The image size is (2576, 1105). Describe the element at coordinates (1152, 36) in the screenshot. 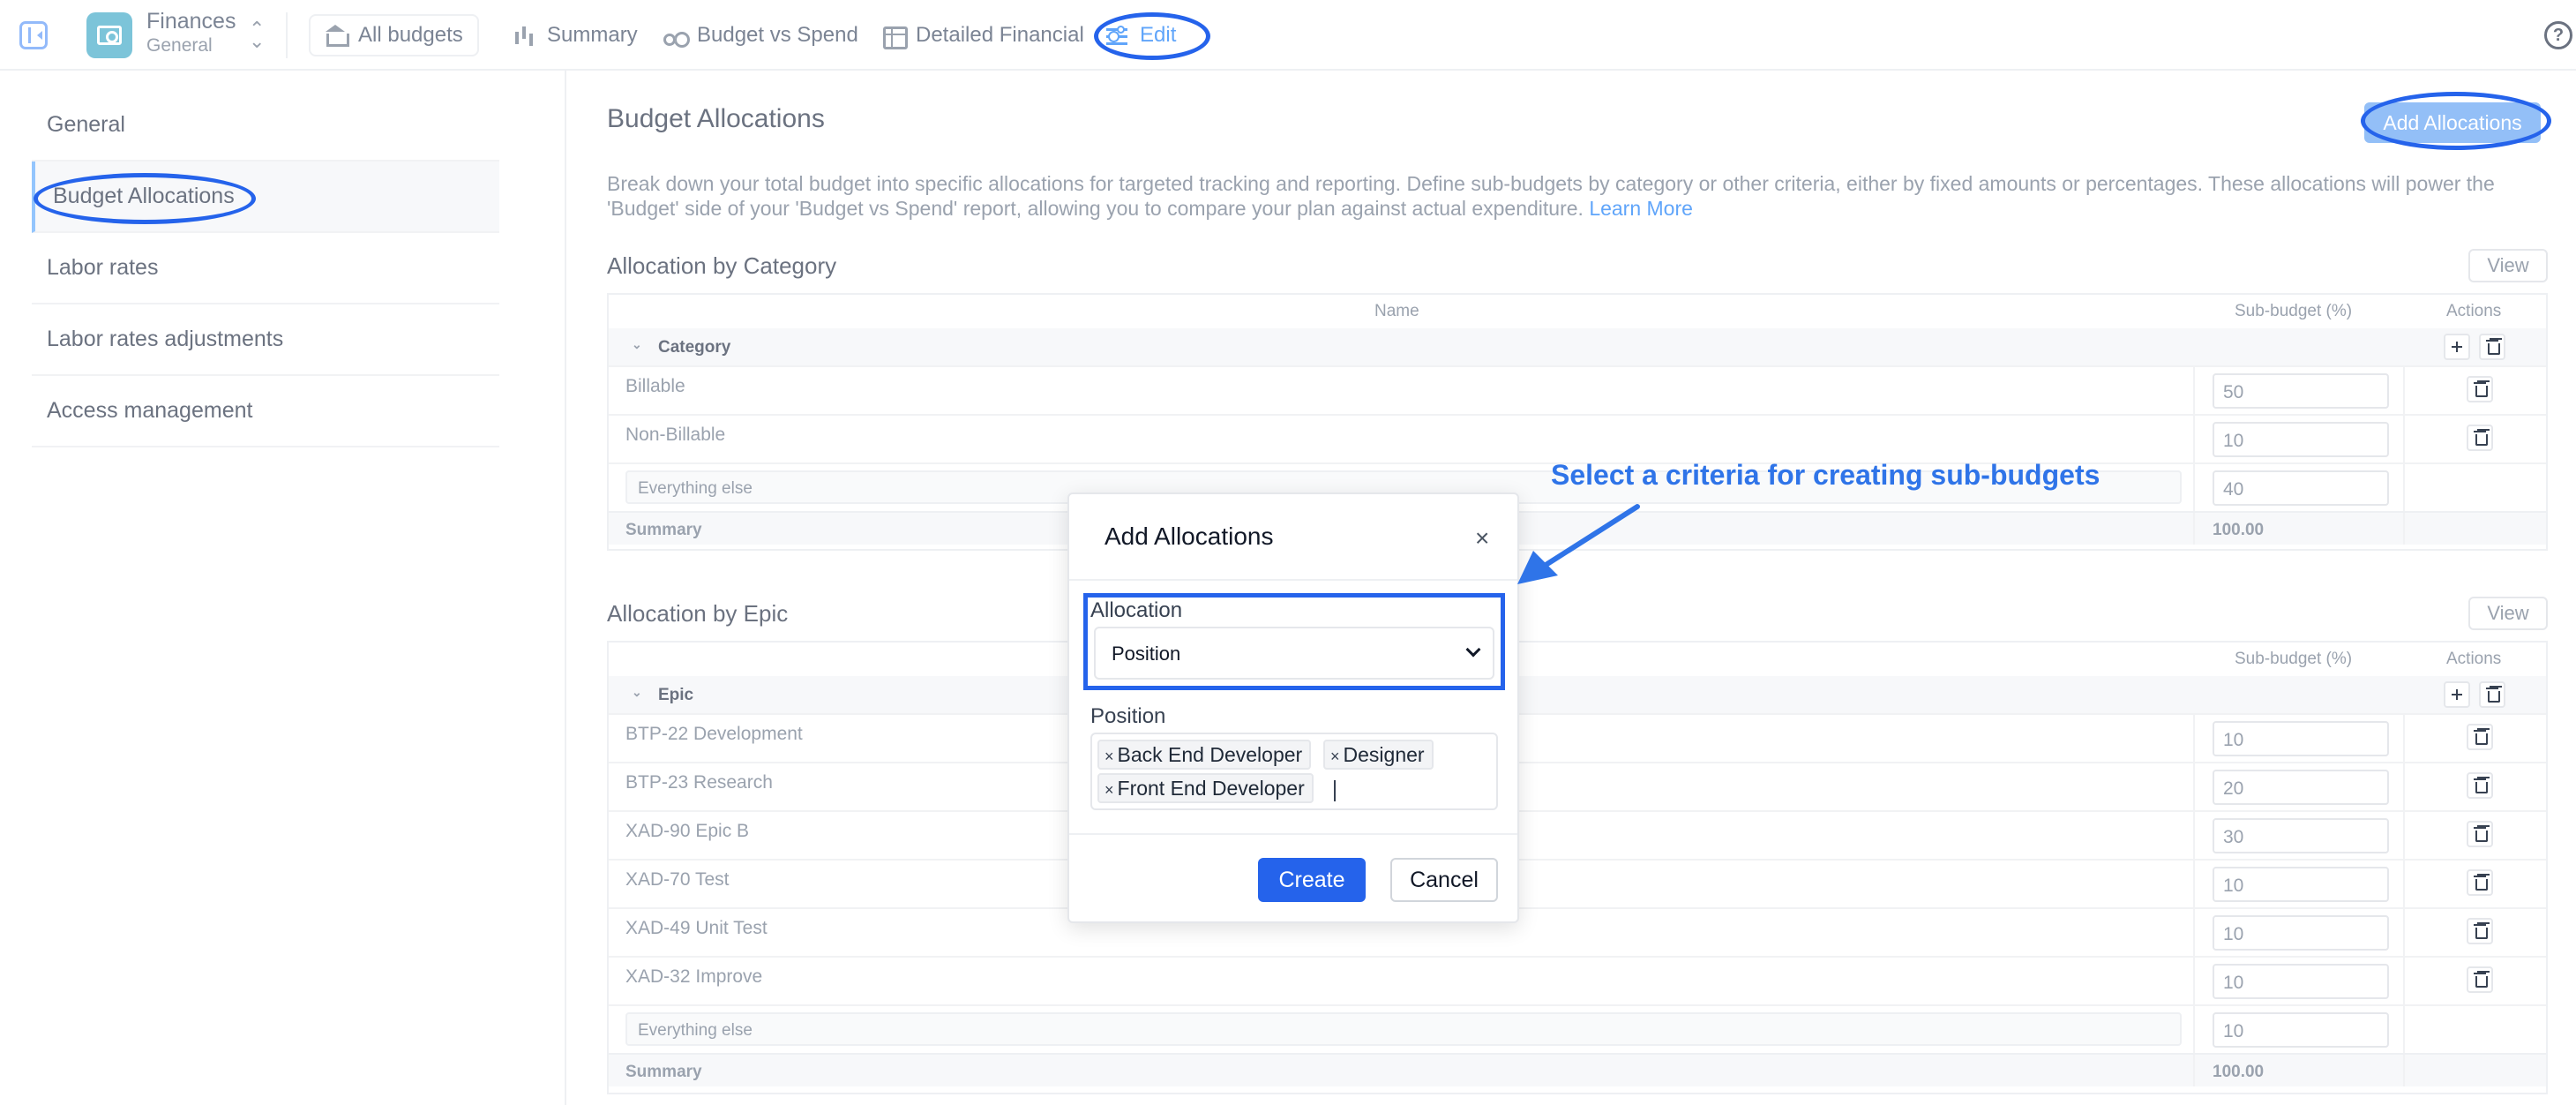

I see `edit-tab-highlight-circle` at that location.